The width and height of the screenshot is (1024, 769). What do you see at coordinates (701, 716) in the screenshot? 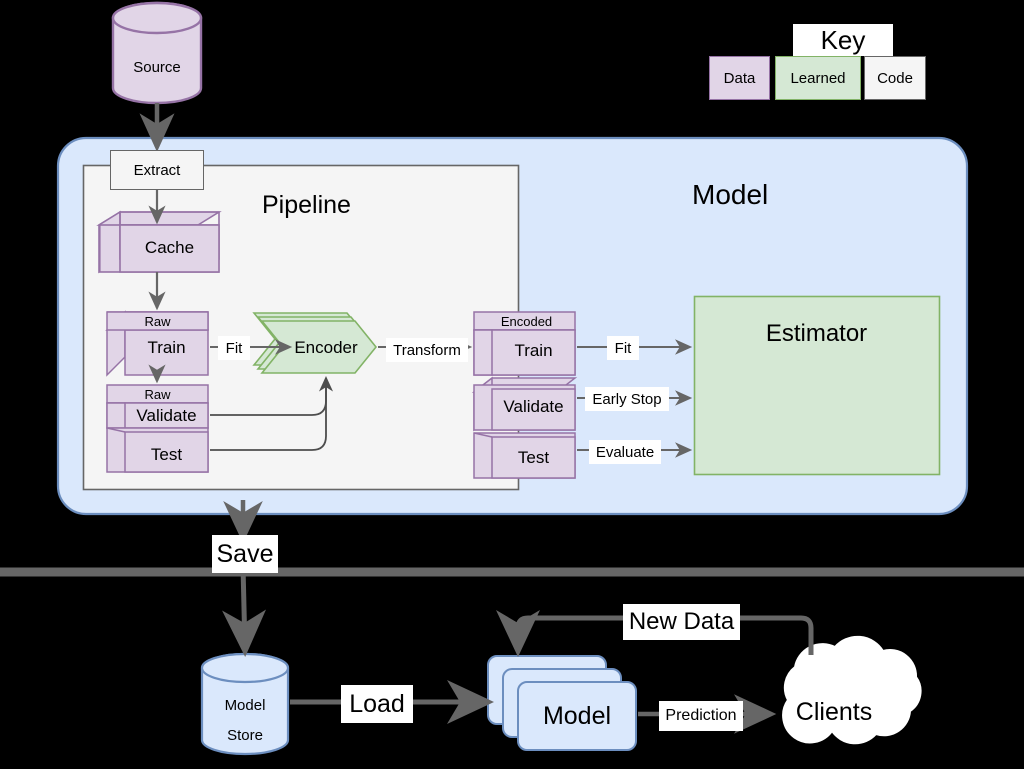
I see `edge-label-prediction: Prediction` at bounding box center [701, 716].